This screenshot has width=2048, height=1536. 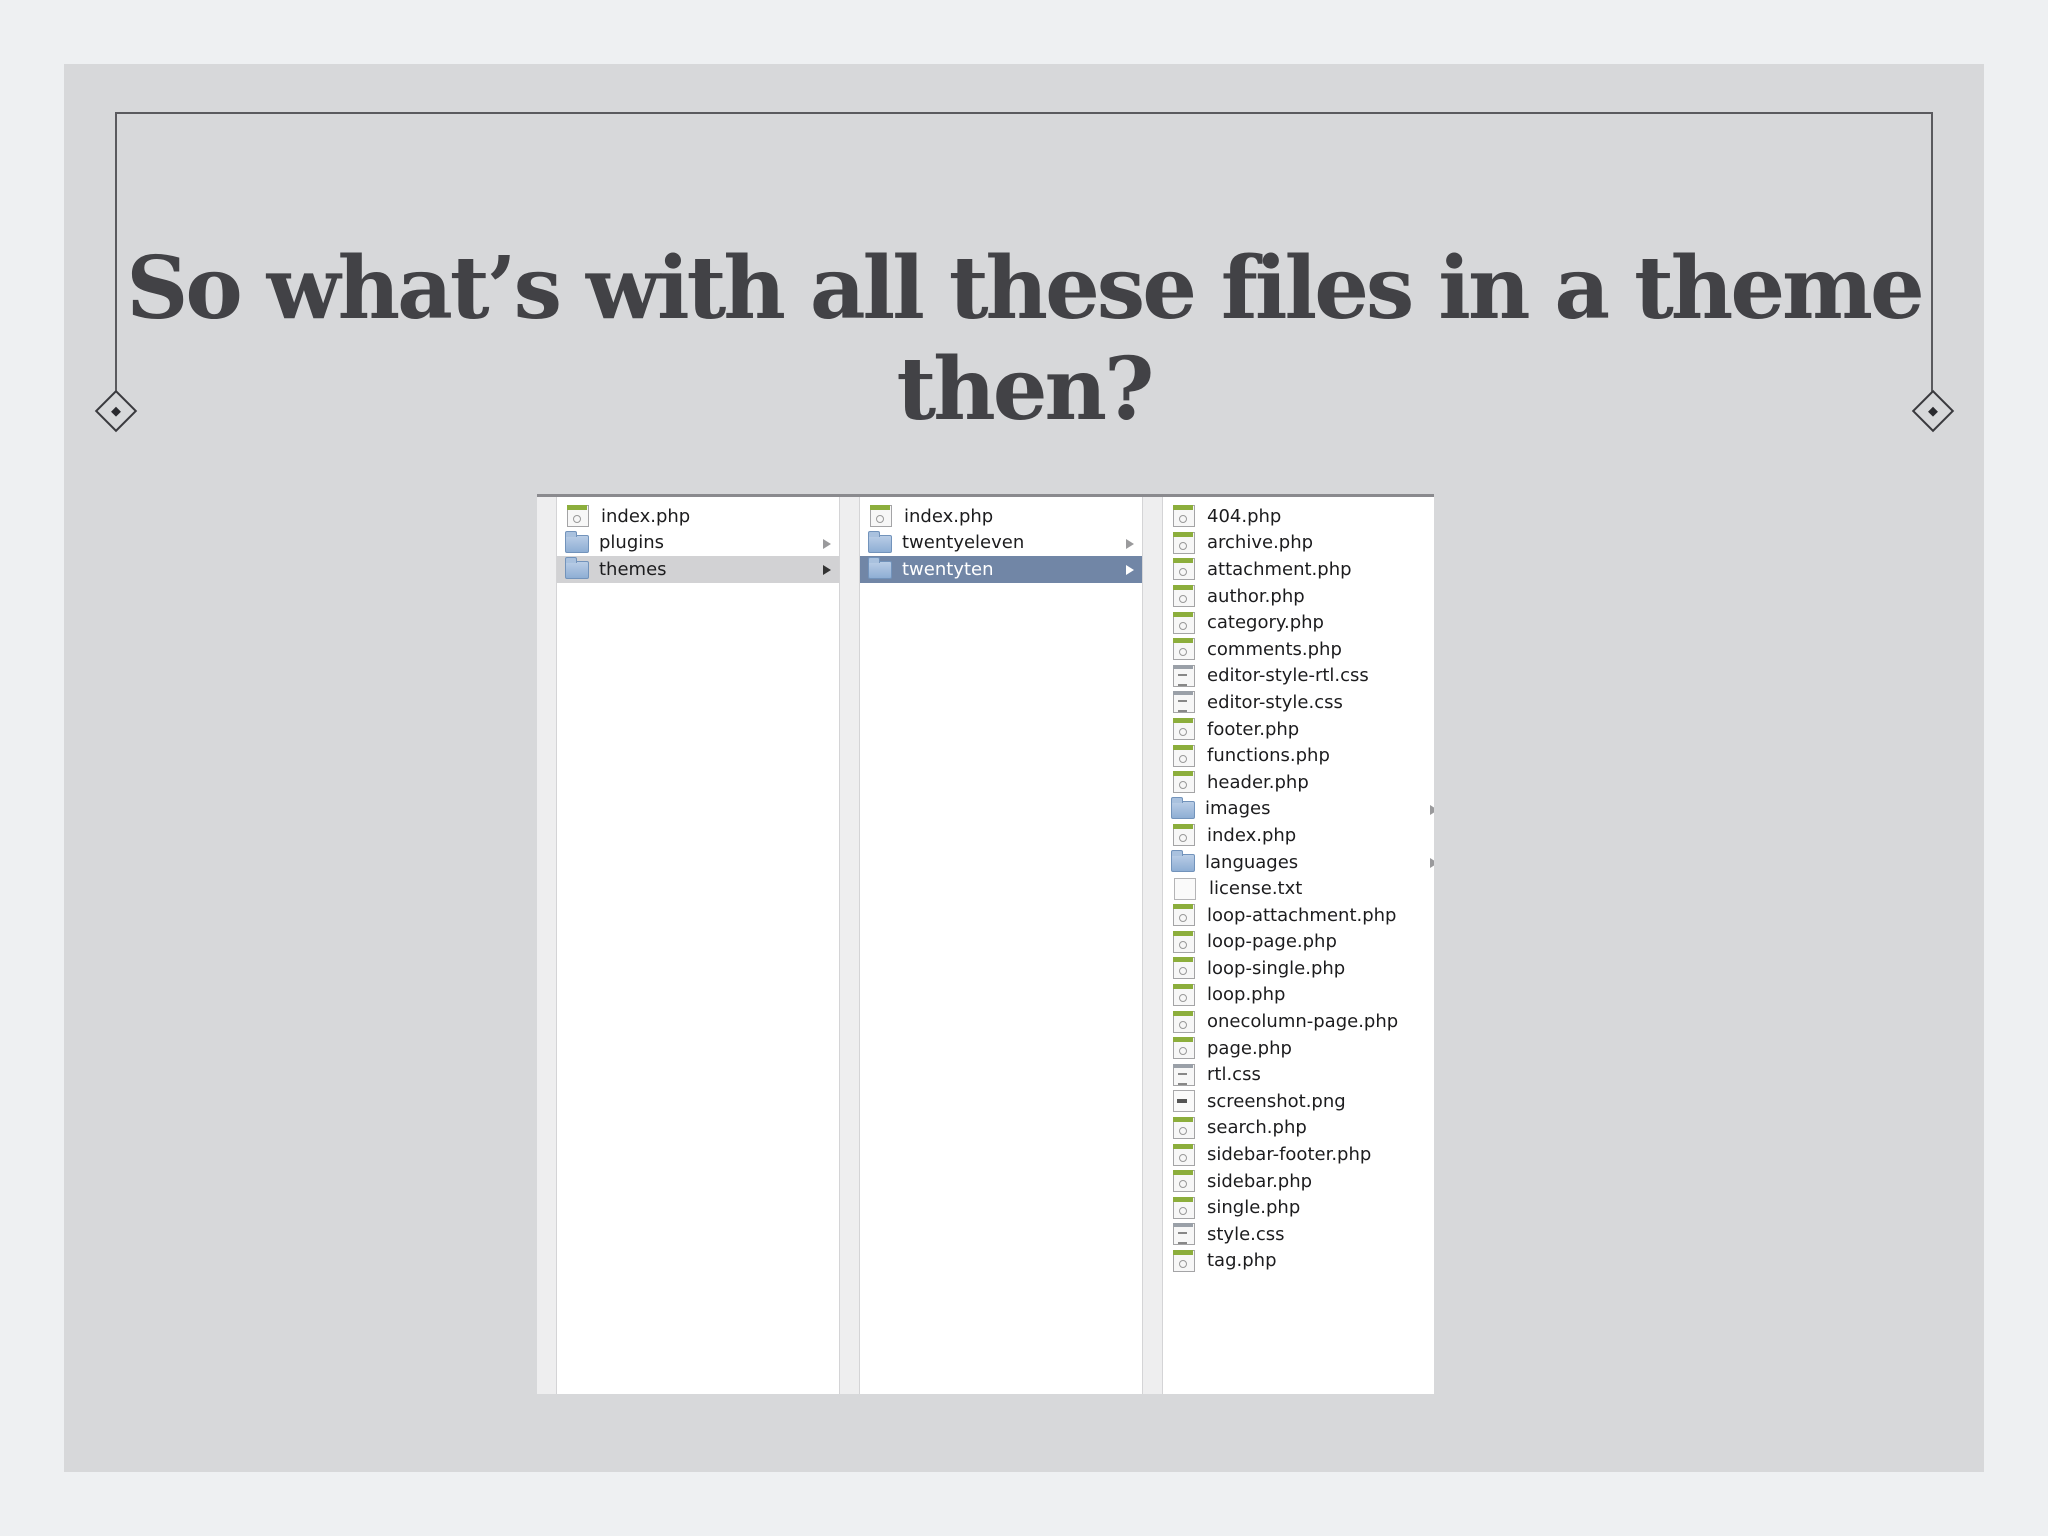 What do you see at coordinates (1252, 862) in the screenshot?
I see `finder-item-label: languages` at bounding box center [1252, 862].